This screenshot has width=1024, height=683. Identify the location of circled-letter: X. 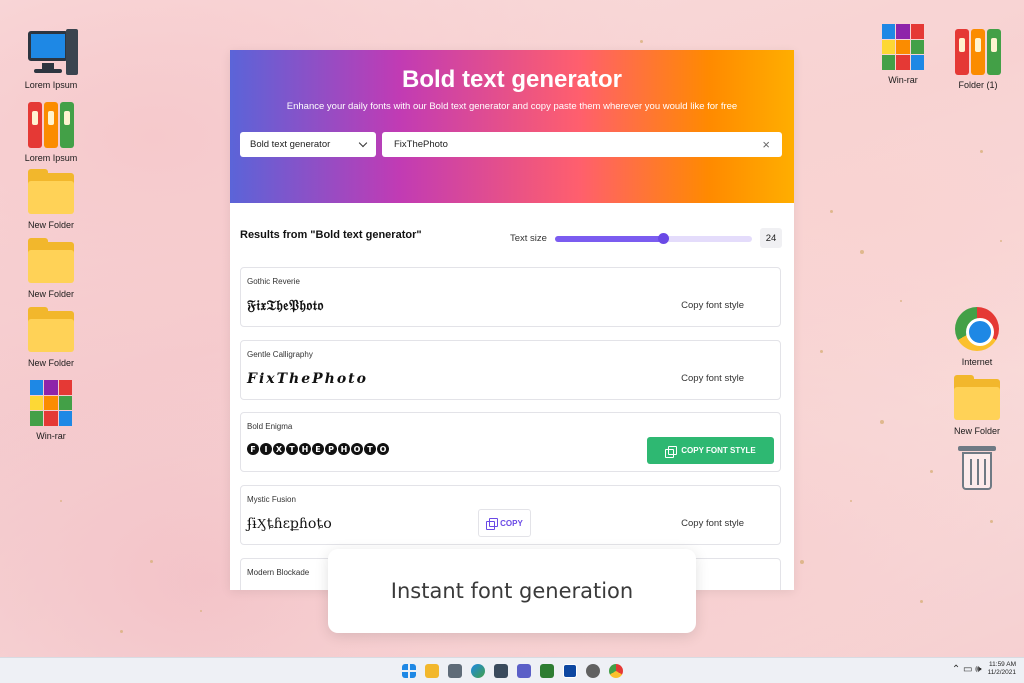
(279, 449).